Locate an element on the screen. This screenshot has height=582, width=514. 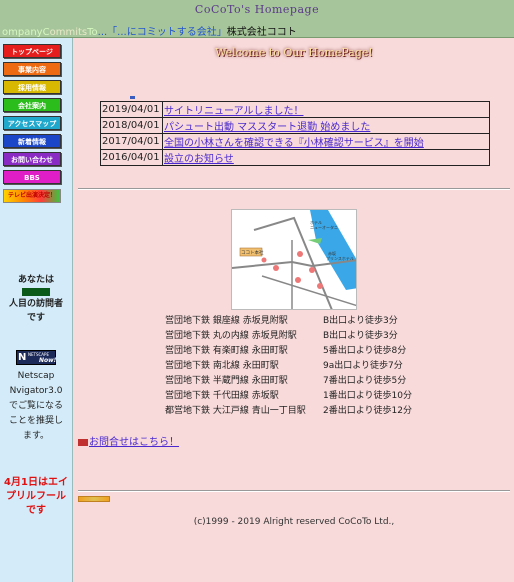
map-label-prince: プリンスホテル is located at coordinates (340, 258).